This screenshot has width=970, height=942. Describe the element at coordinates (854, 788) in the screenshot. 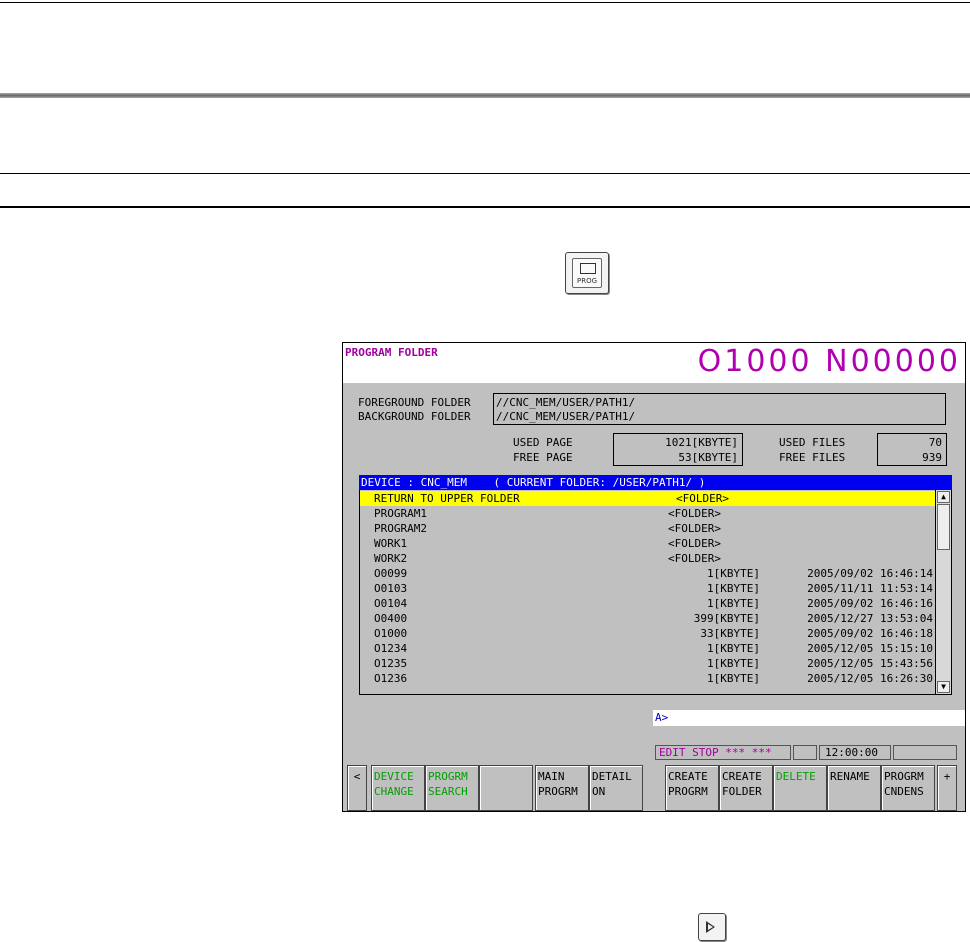

I see `softkey-rename: RENAME` at that location.